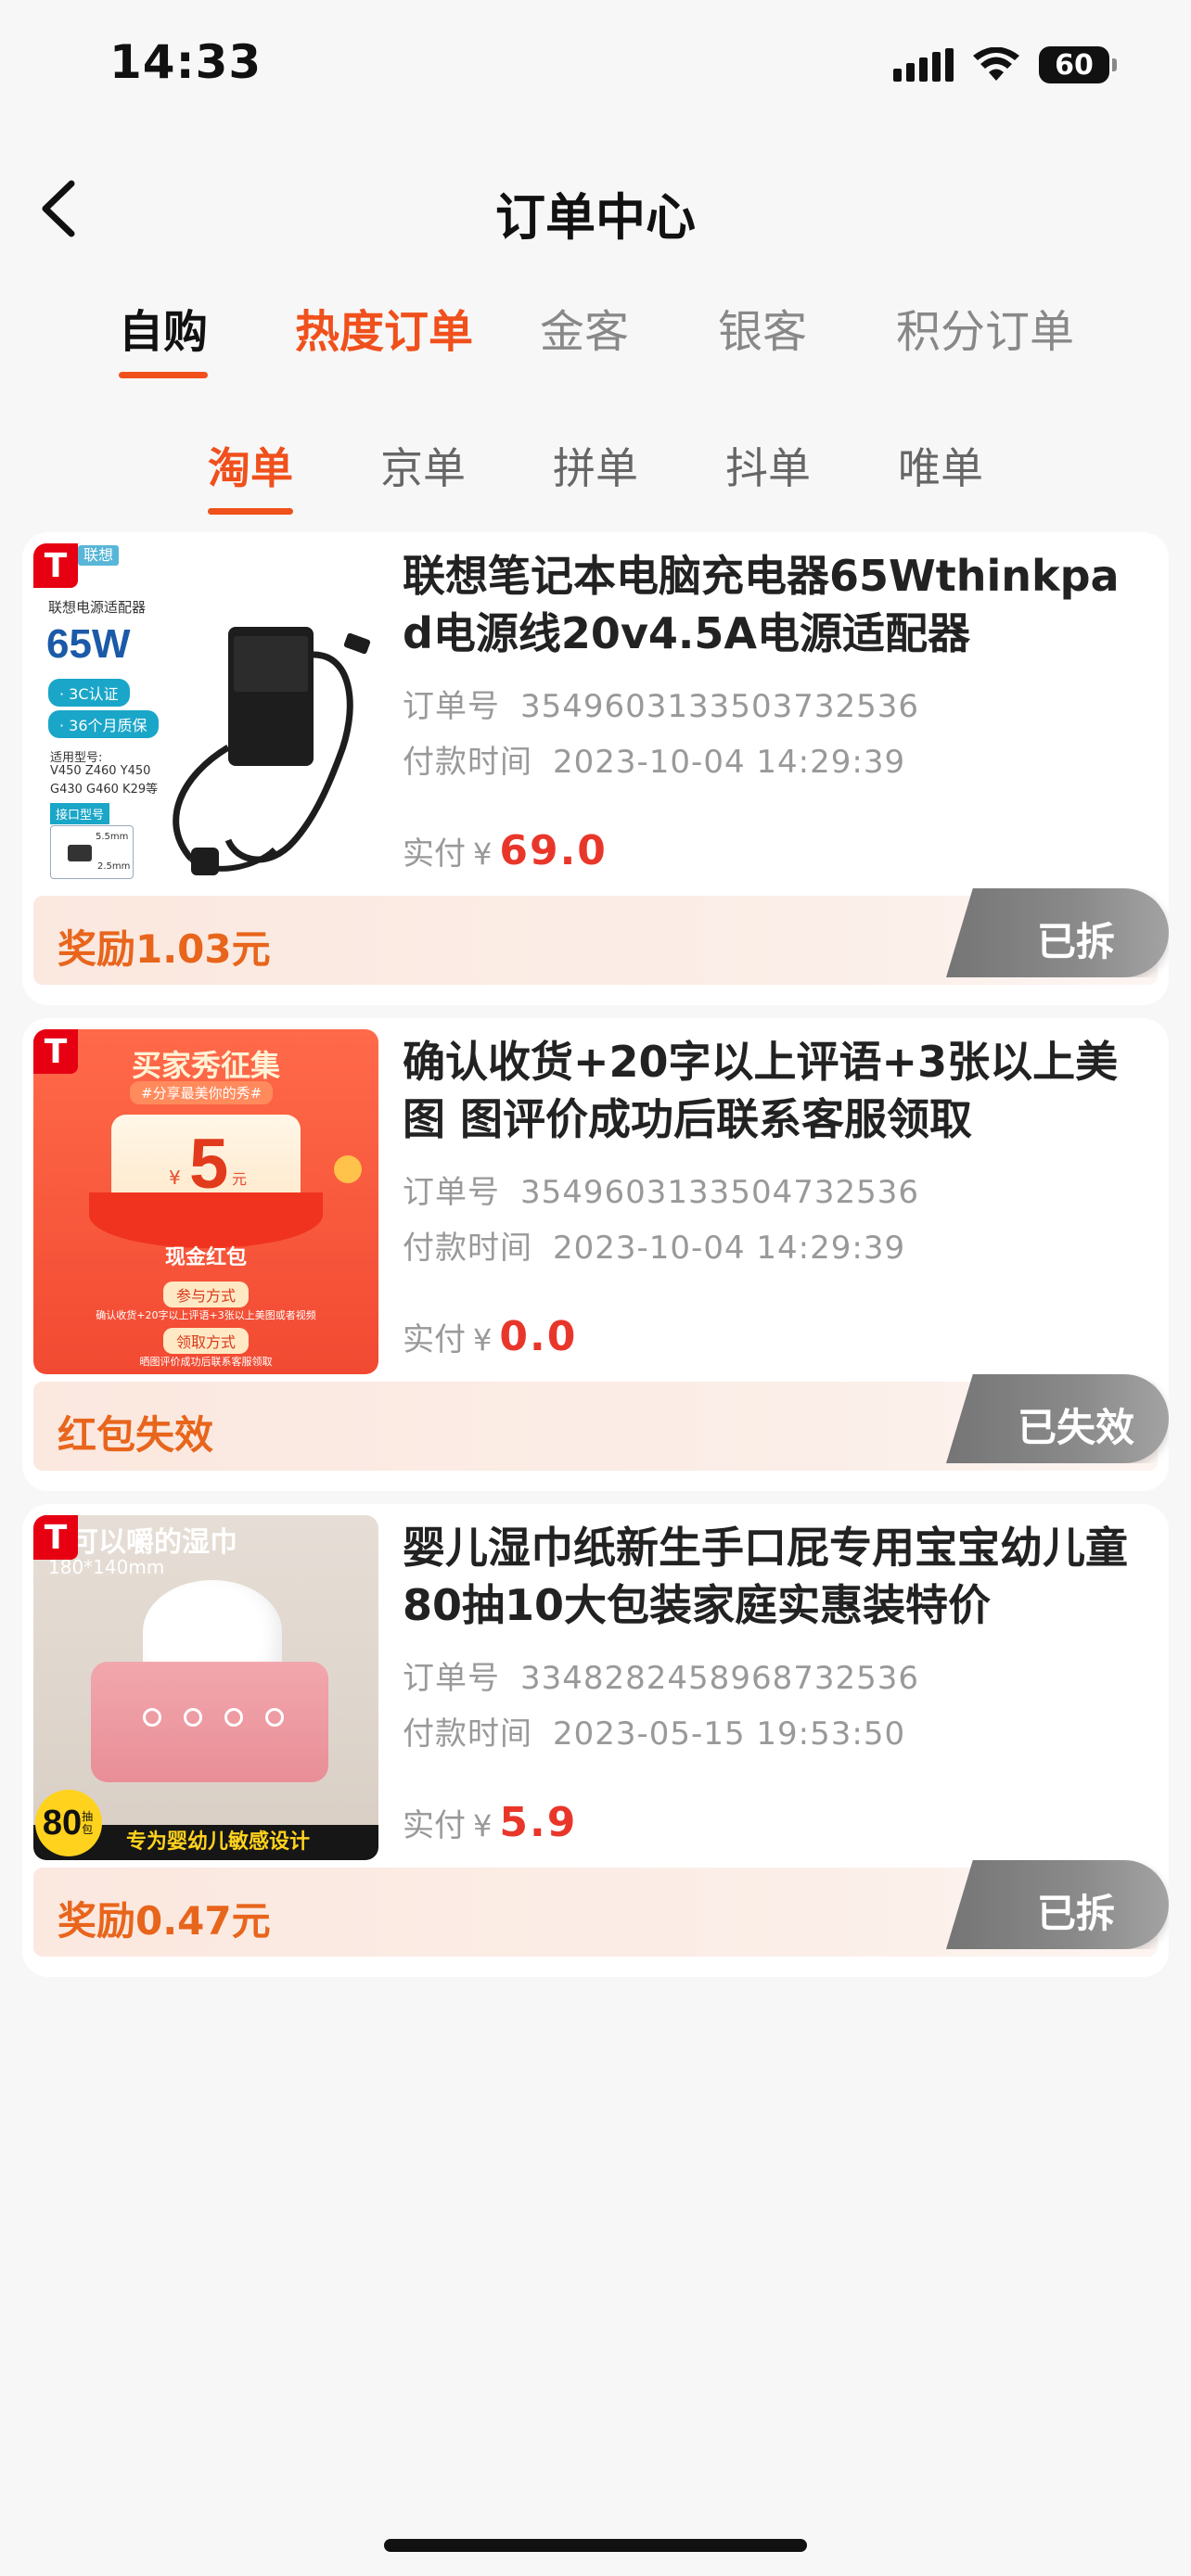  Describe the element at coordinates (923, 65) in the screenshot. I see `cellular-signal-icon` at that location.